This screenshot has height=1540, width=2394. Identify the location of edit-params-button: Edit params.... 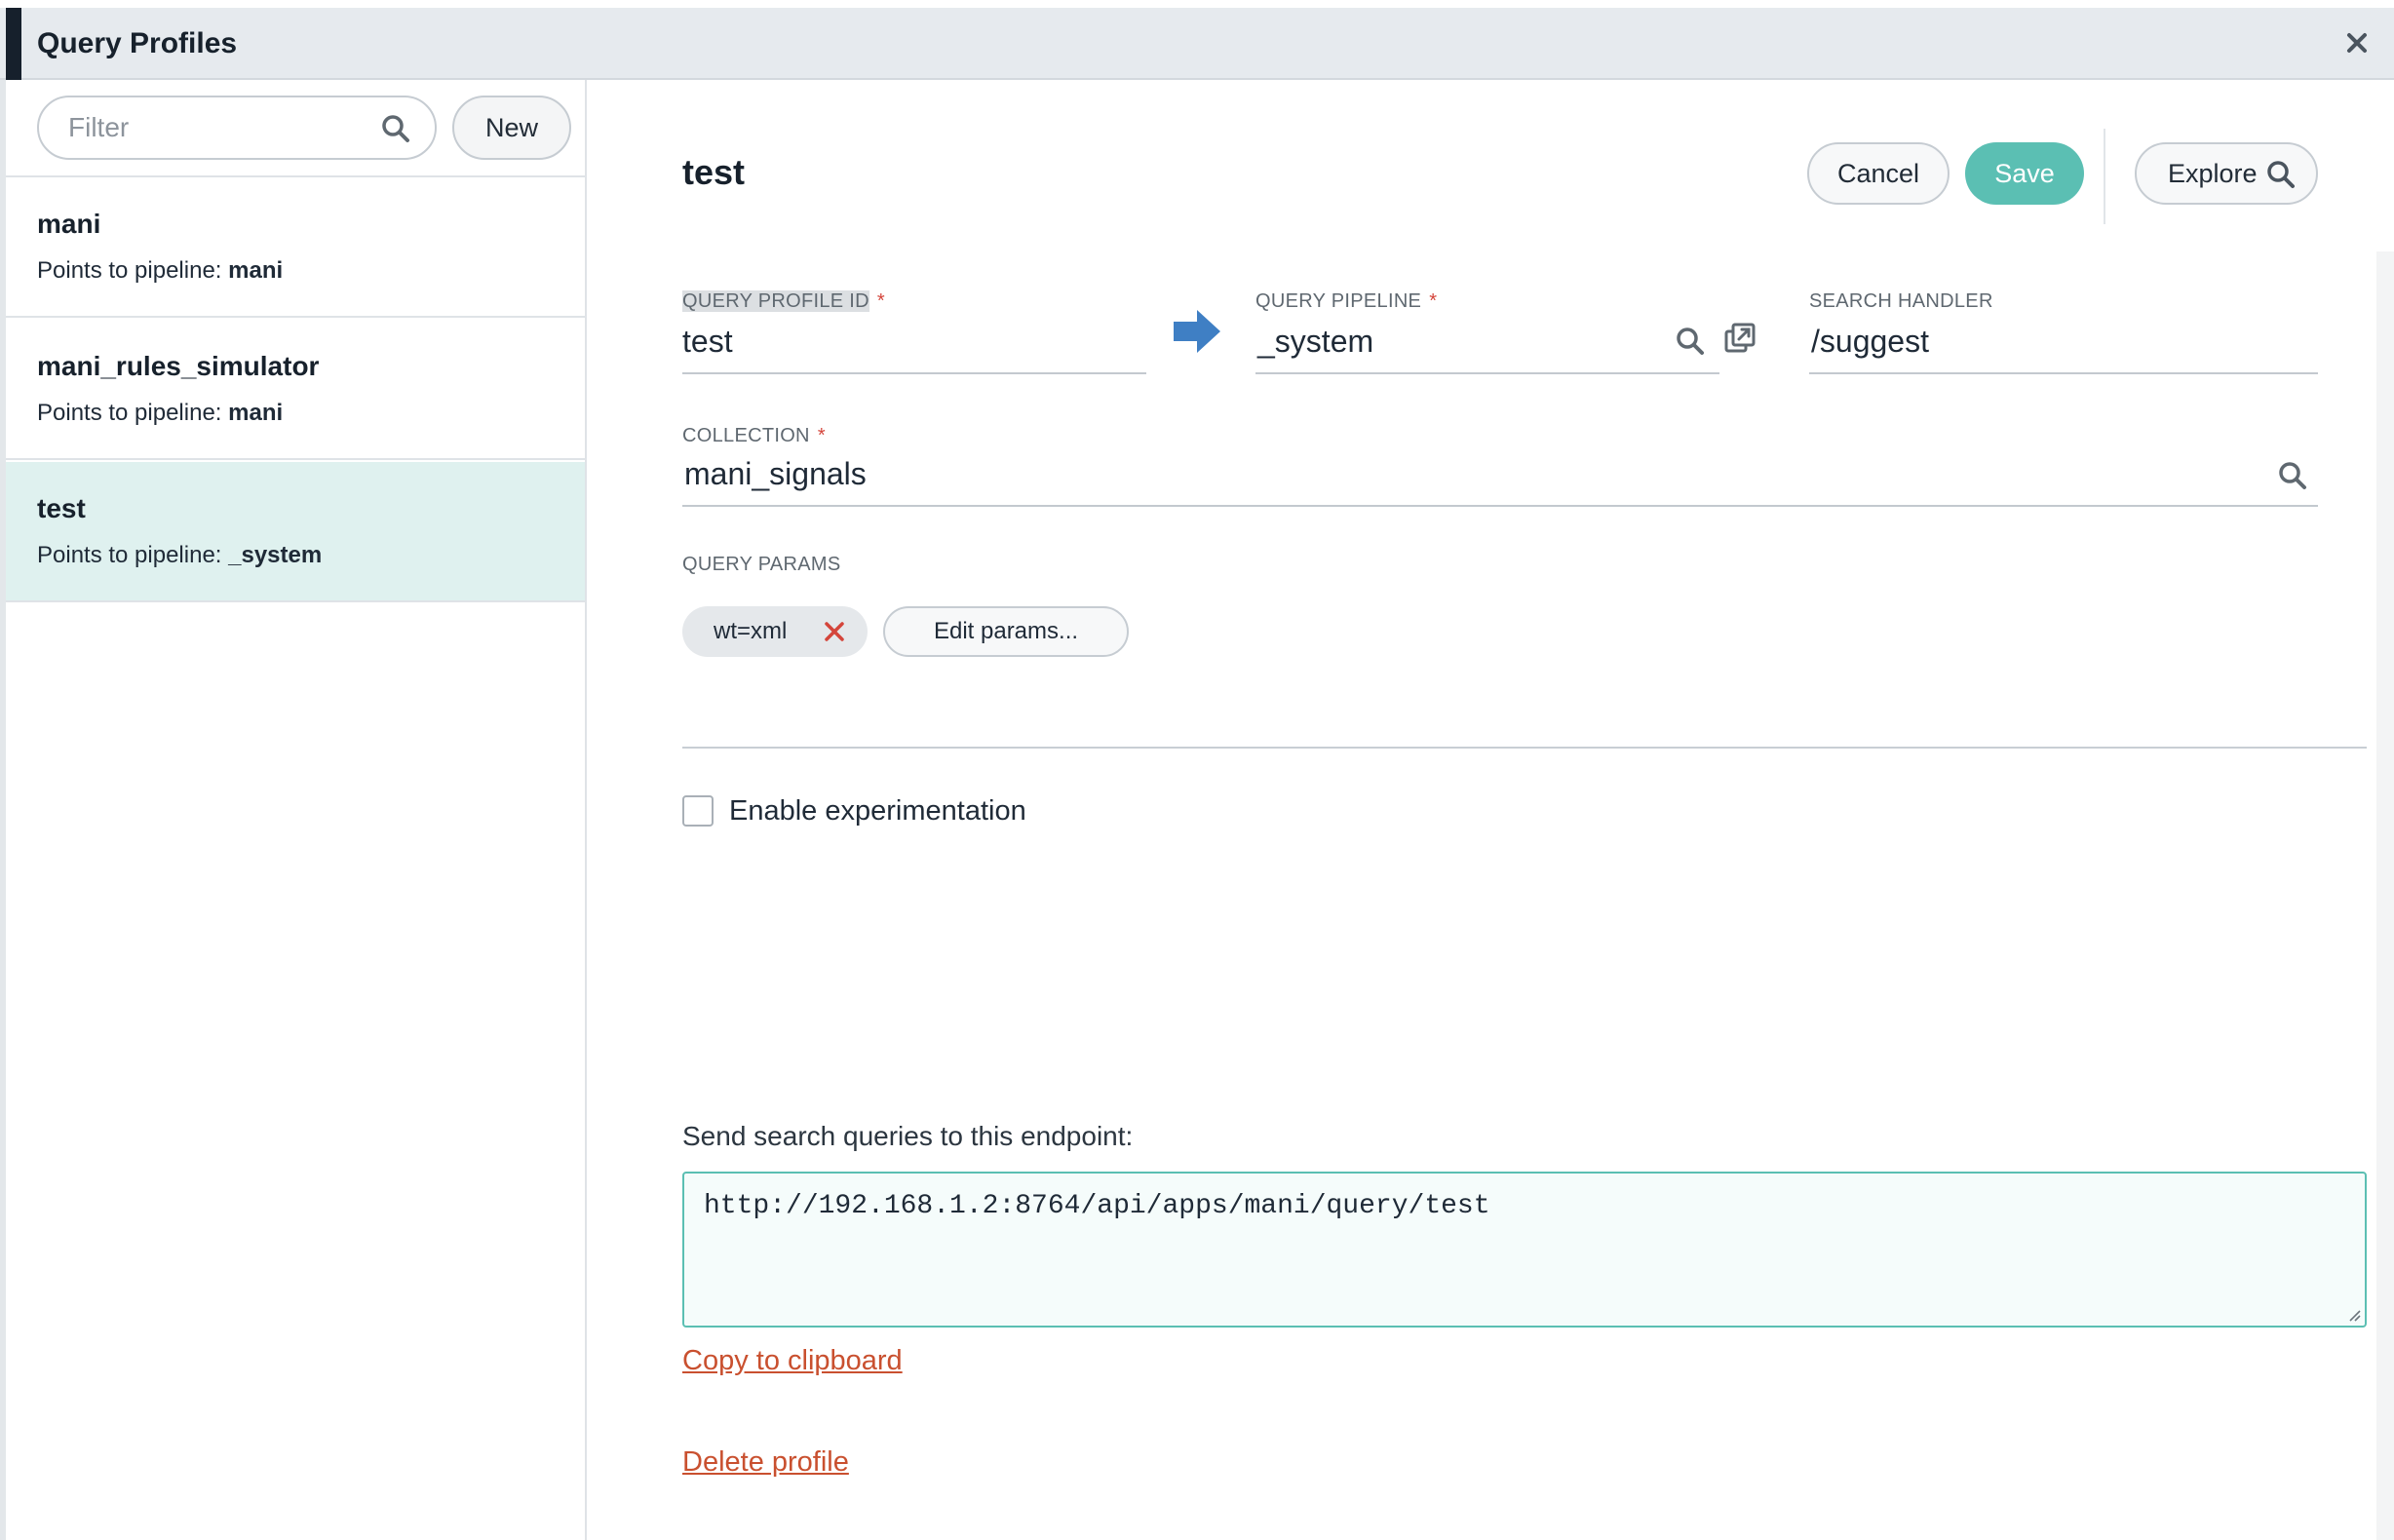
(1006, 631).